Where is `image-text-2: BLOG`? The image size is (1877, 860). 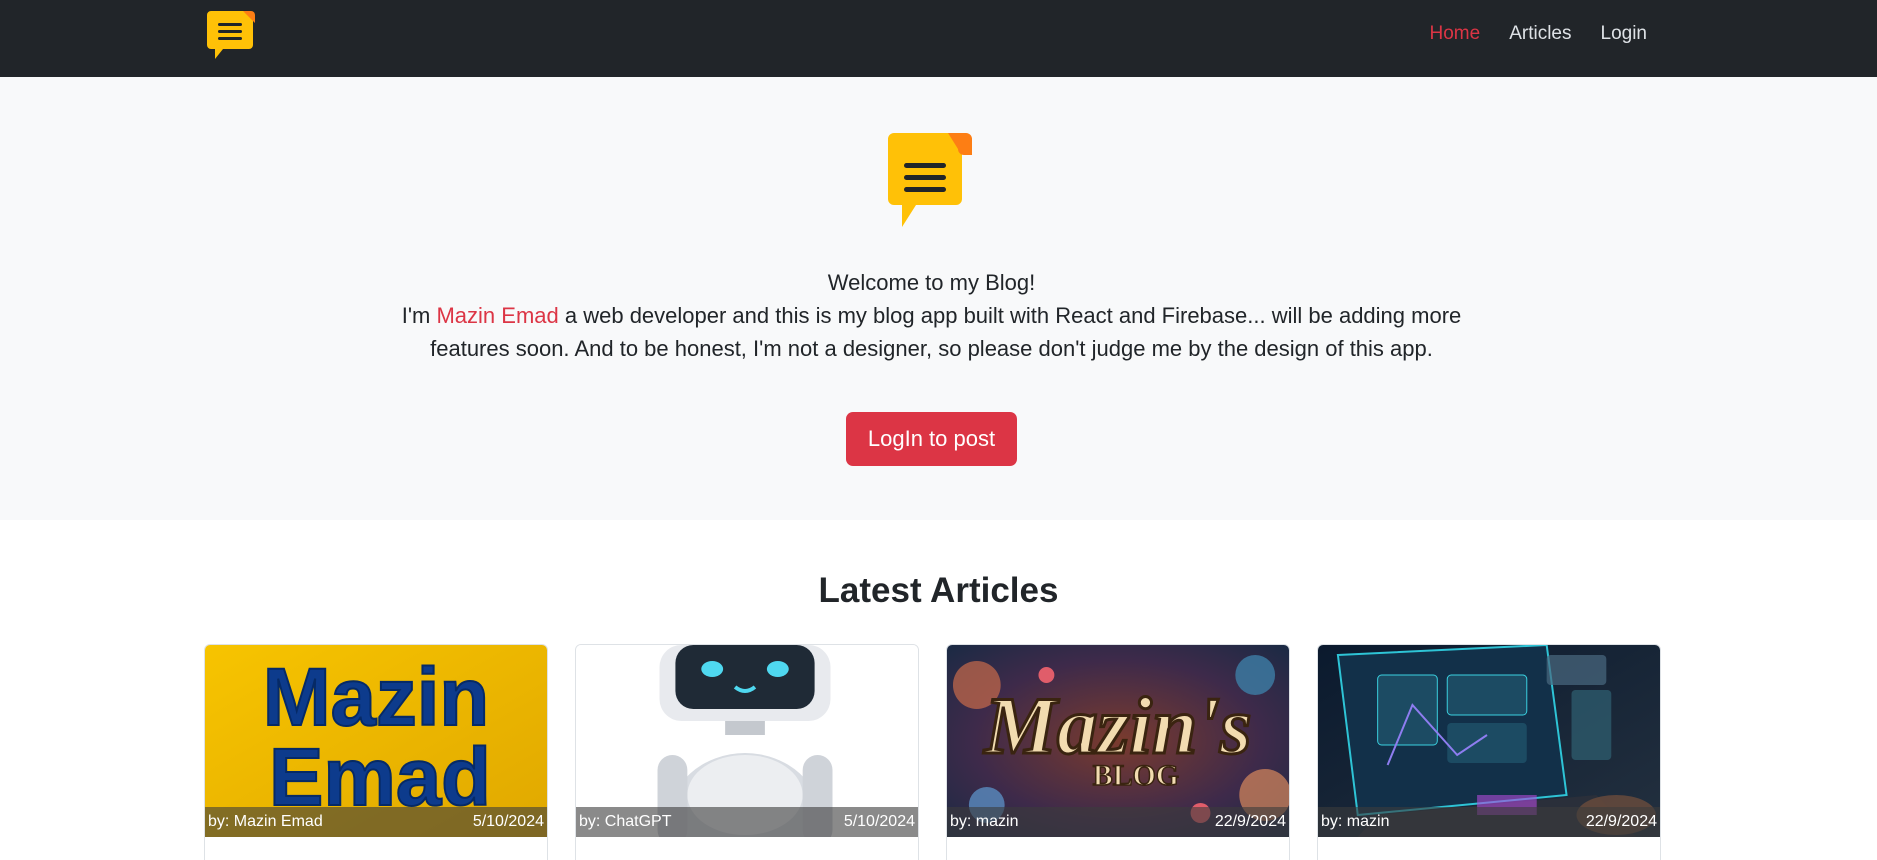
image-text-2: BLOG is located at coordinates (1136, 775).